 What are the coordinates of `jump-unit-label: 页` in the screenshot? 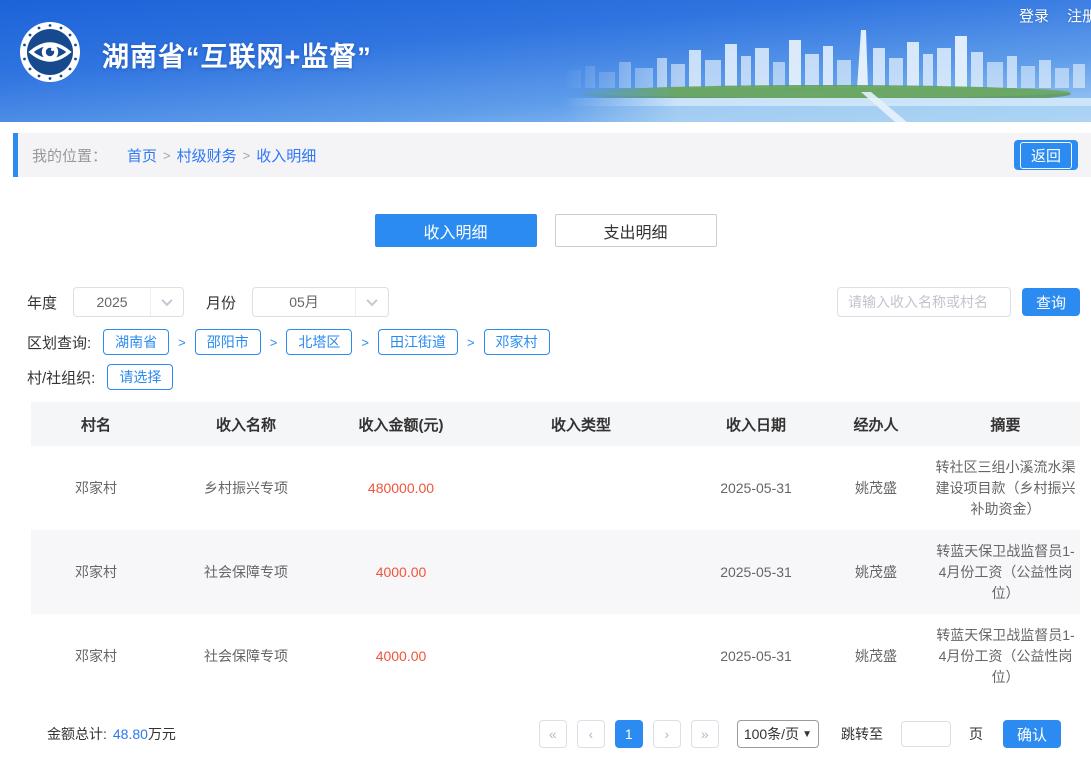 It's located at (975, 734).